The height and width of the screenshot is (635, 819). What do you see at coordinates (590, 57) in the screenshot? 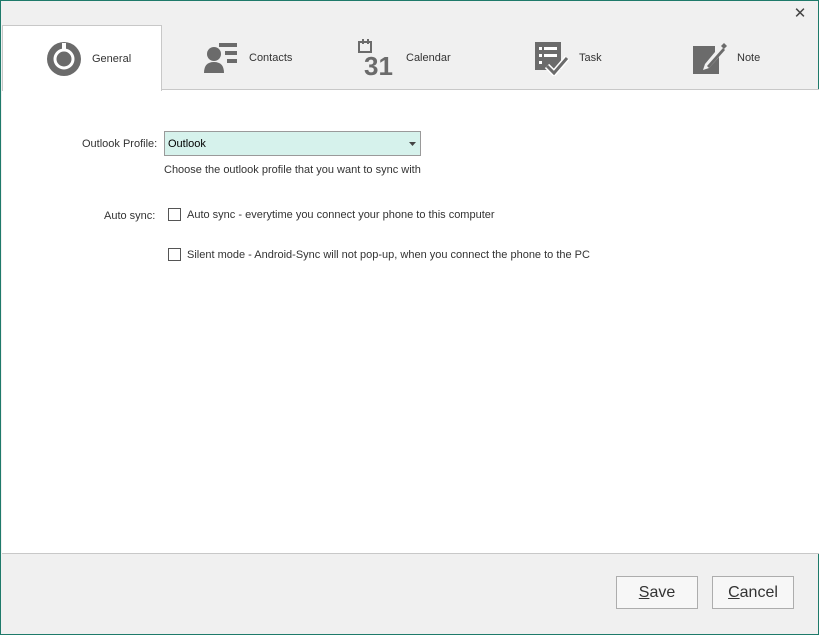
I see `tab-label: Task` at bounding box center [590, 57].